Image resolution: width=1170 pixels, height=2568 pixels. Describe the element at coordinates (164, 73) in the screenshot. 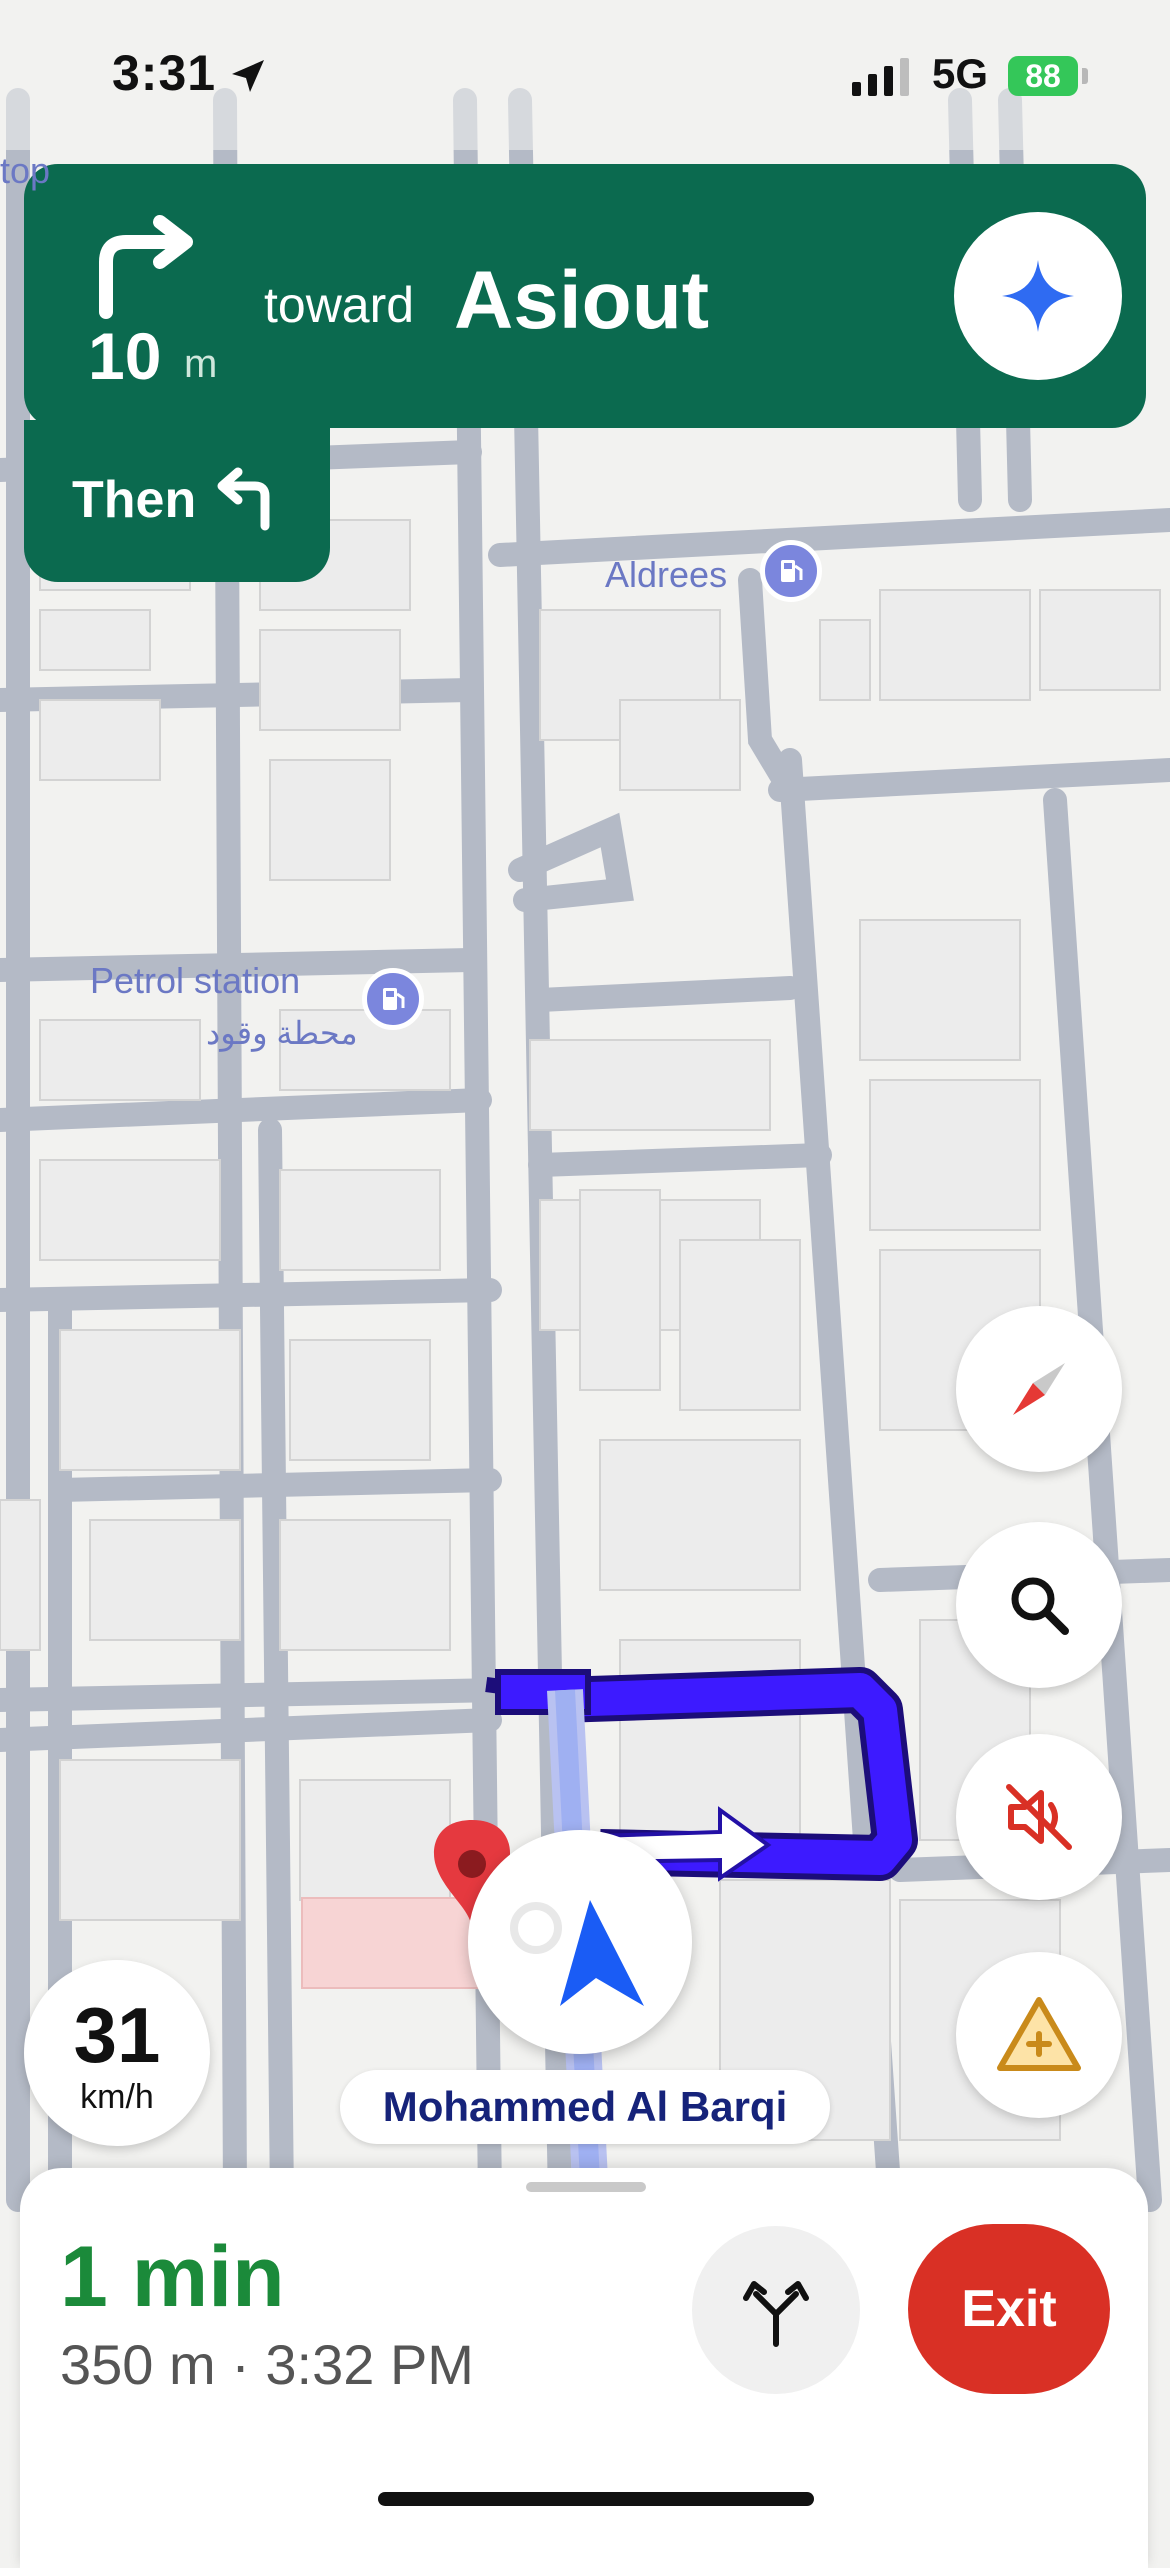

I see `status-time: 3:31` at that location.